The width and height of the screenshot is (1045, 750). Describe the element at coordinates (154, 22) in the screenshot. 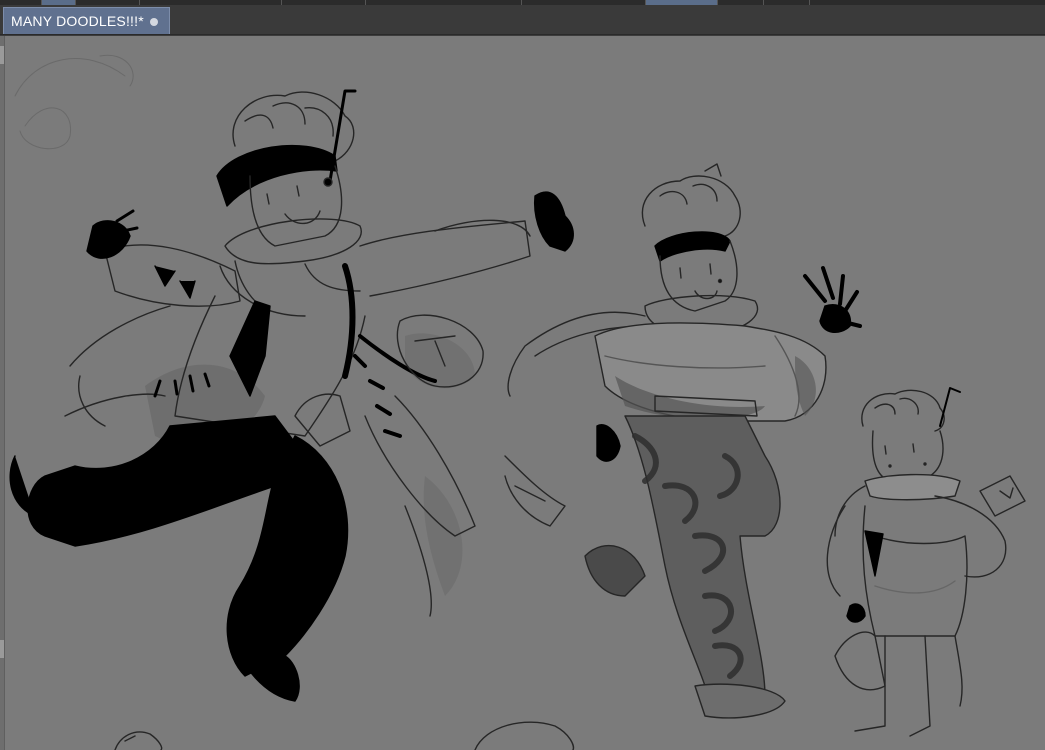

I see `unsaved-dot-icon` at that location.